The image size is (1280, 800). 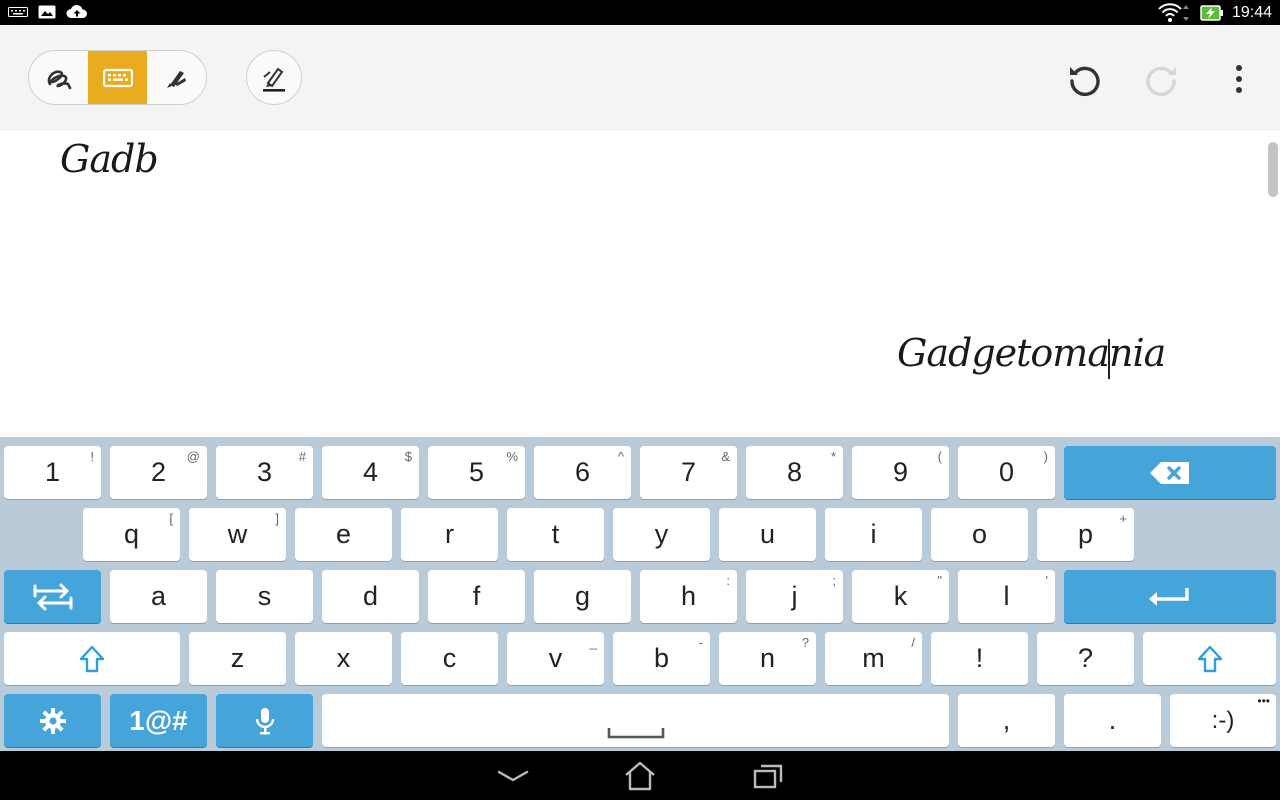 What do you see at coordinates (131, 534) in the screenshot?
I see `key-q: q[` at bounding box center [131, 534].